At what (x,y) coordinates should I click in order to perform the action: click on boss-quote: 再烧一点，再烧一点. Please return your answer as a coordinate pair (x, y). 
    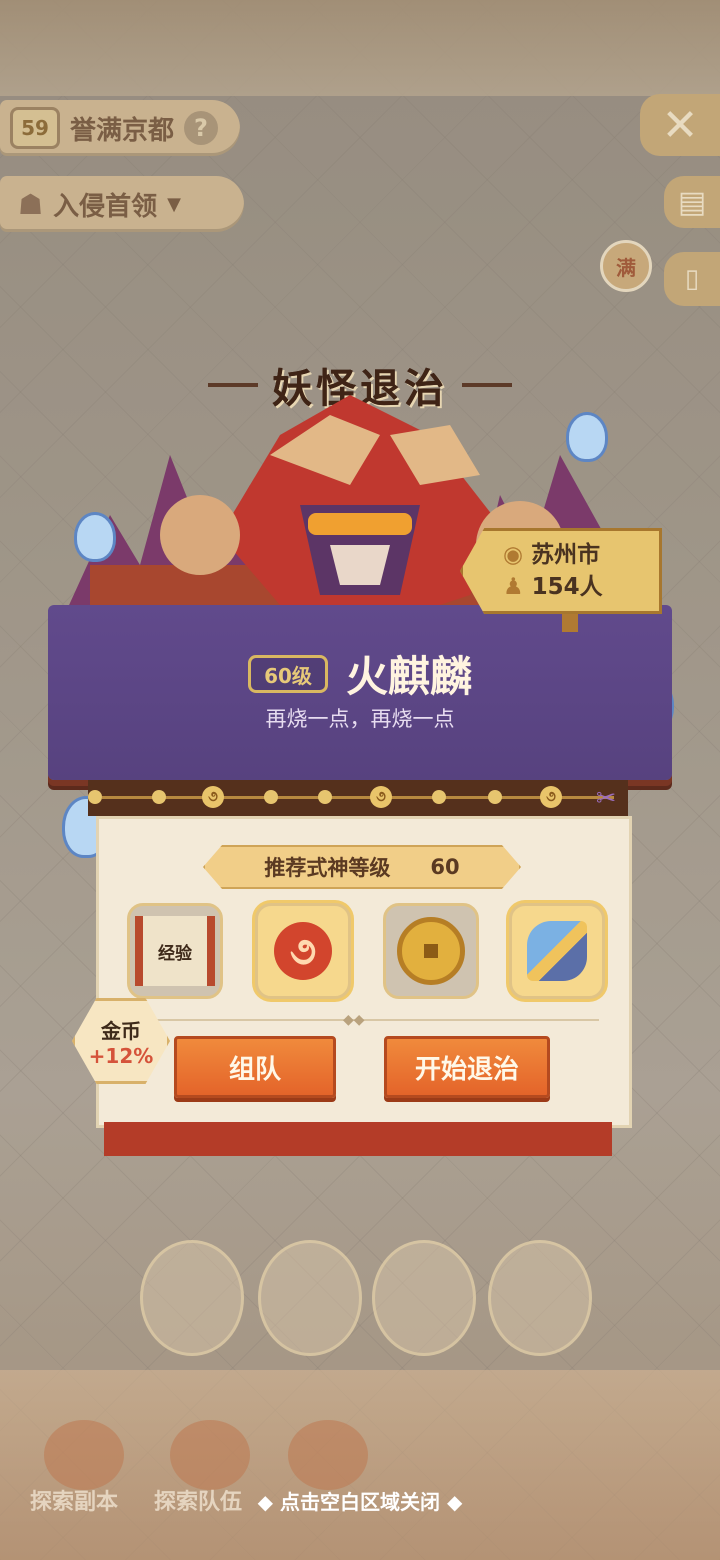
    Looking at the image, I should click on (360, 719).